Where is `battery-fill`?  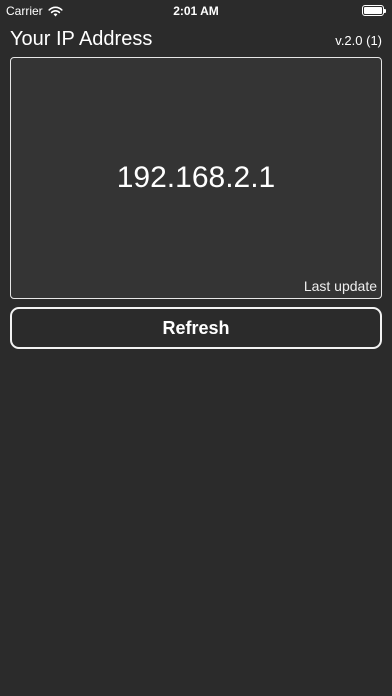 battery-fill is located at coordinates (373, 10).